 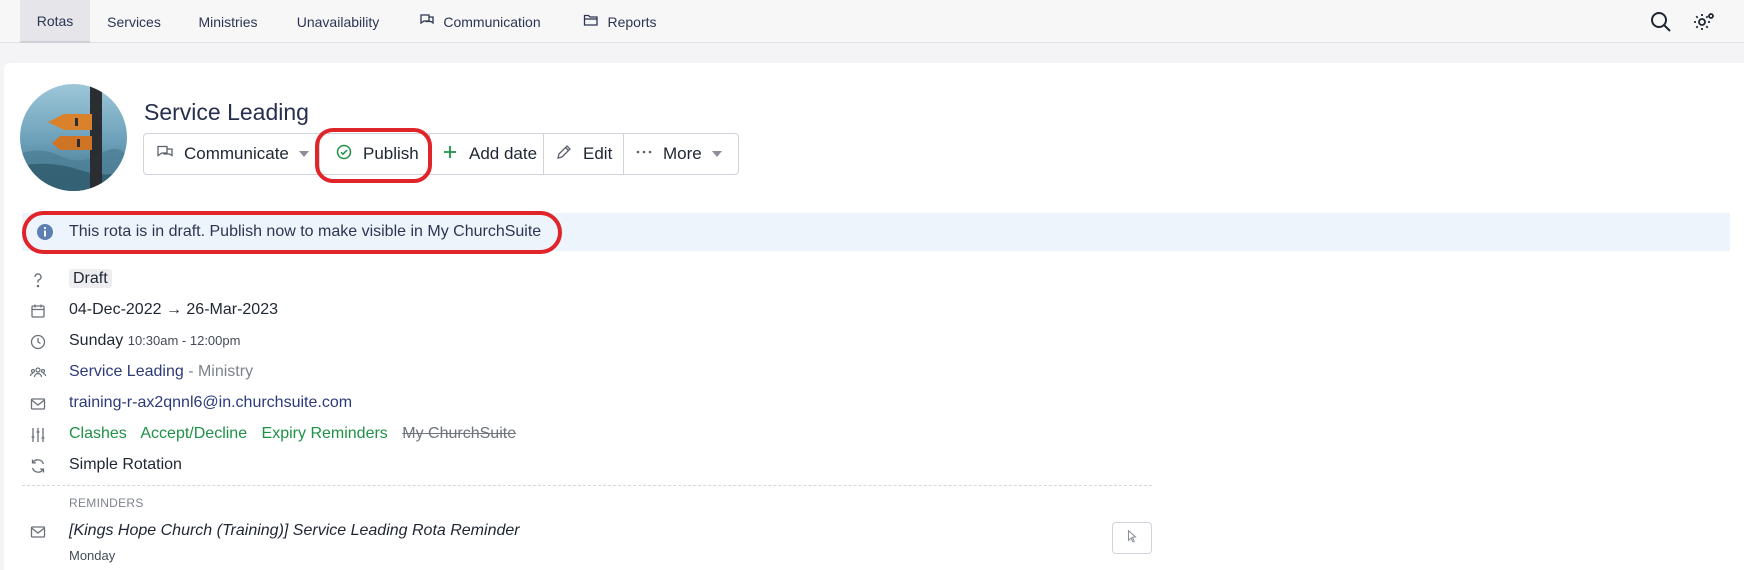 I want to click on question-icon, so click(x=38, y=280).